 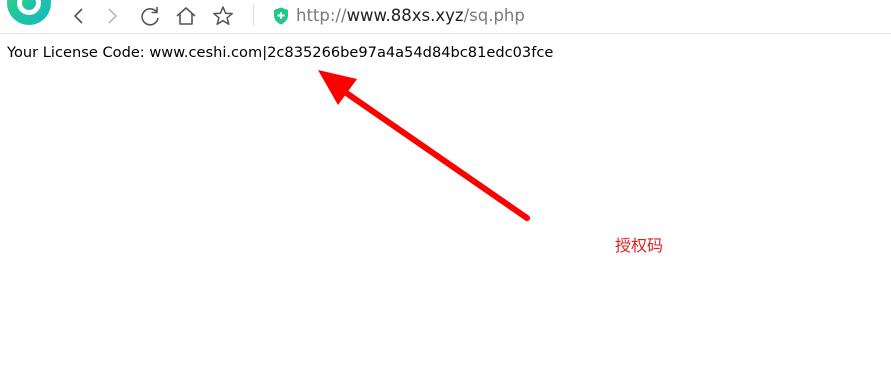 I want to click on browser-toolbar: http://www.88xs.xyz/sq.php, so click(x=445, y=17).